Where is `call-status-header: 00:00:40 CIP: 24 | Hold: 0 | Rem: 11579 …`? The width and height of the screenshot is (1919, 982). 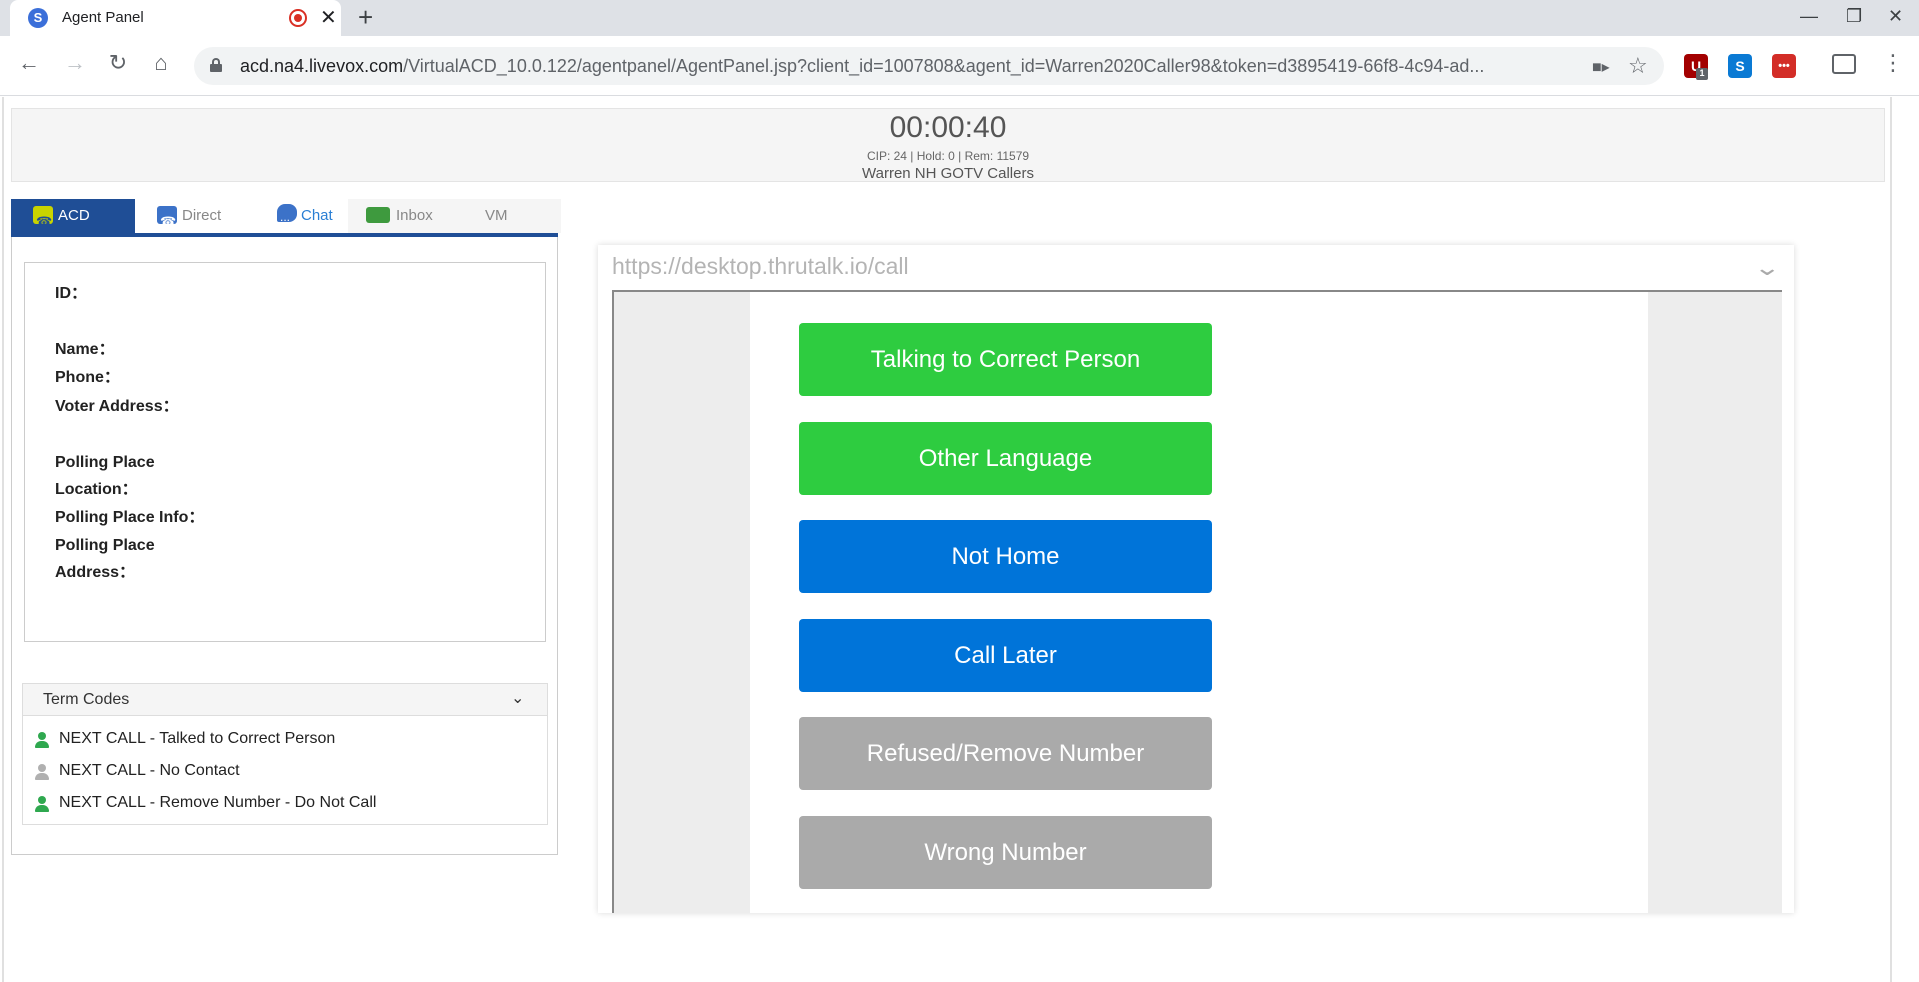 call-status-header: 00:00:40 CIP: 24 | Hold: 0 | Rem: 11579 … is located at coordinates (948, 145).